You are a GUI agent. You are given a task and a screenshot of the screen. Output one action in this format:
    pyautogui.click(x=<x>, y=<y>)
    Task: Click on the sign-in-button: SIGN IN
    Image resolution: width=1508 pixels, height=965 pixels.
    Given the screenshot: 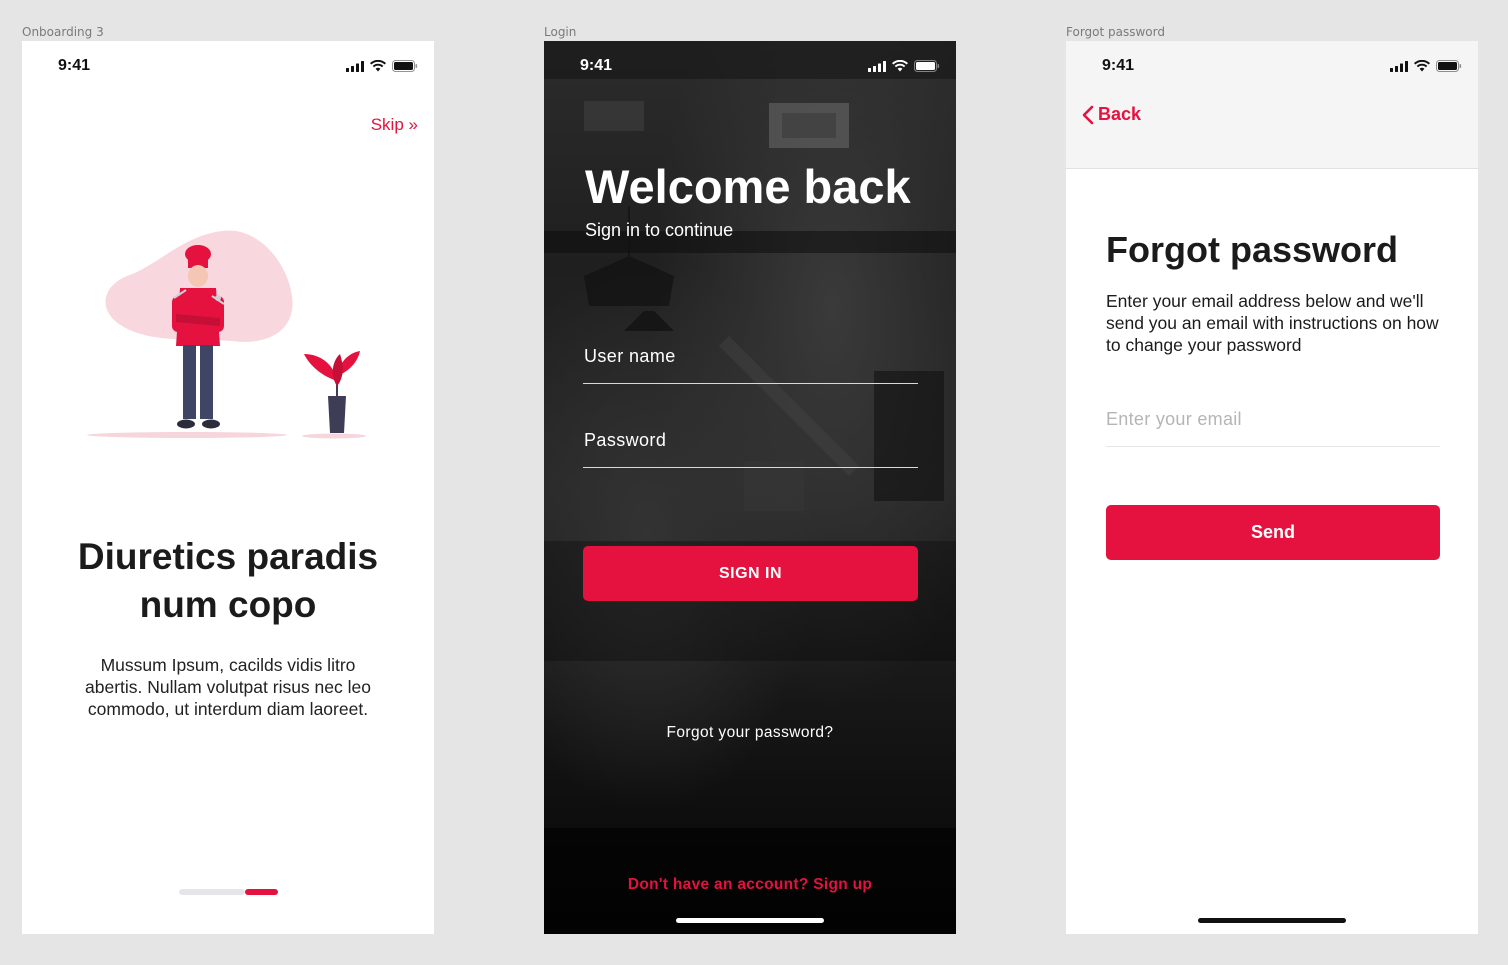 What is the action you would take?
    pyautogui.click(x=750, y=573)
    